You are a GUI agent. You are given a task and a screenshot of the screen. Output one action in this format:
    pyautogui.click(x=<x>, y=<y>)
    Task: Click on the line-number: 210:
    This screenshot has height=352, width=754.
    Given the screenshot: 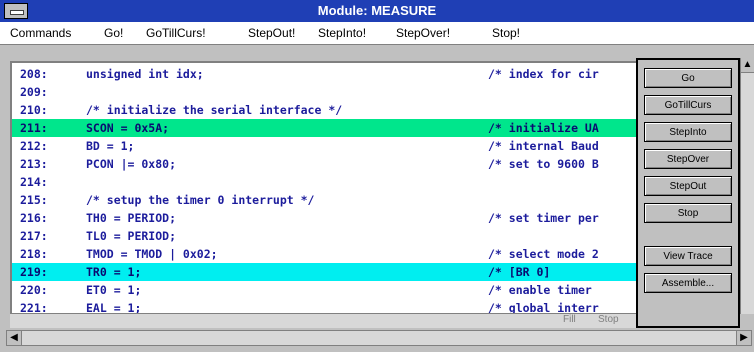 What is the action you would take?
    pyautogui.click(x=34, y=110)
    